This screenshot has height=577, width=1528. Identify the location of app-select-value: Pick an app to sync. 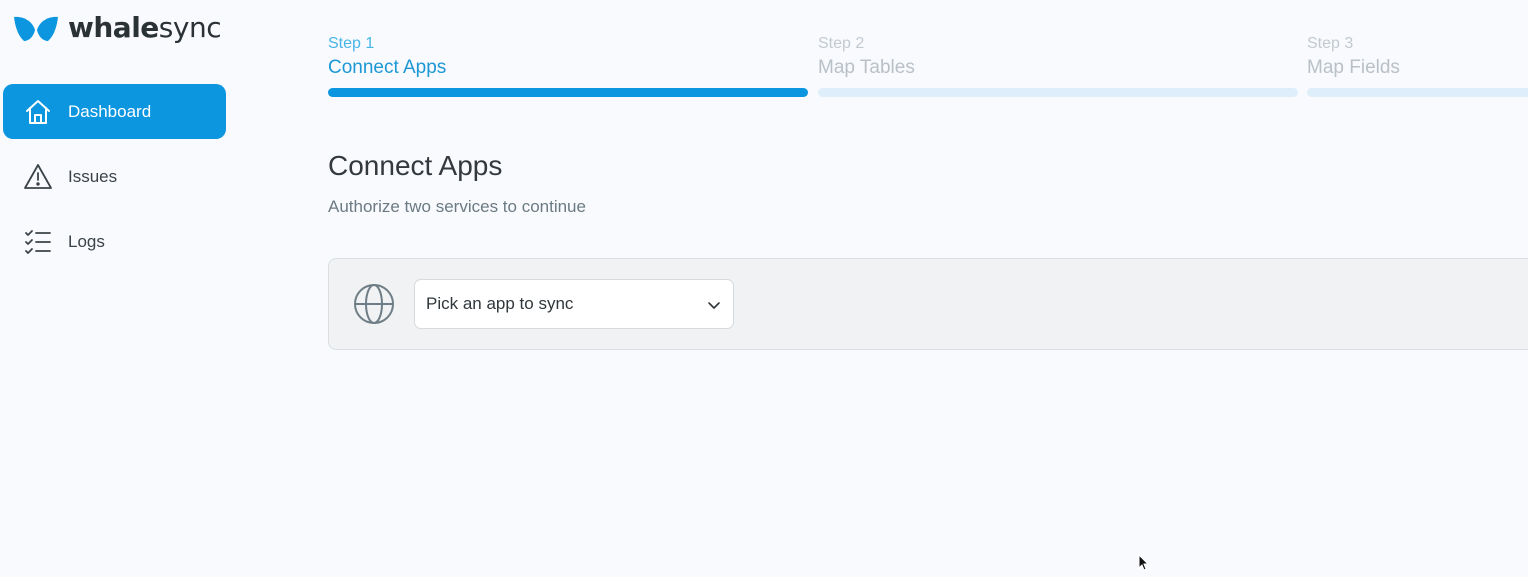
(500, 303).